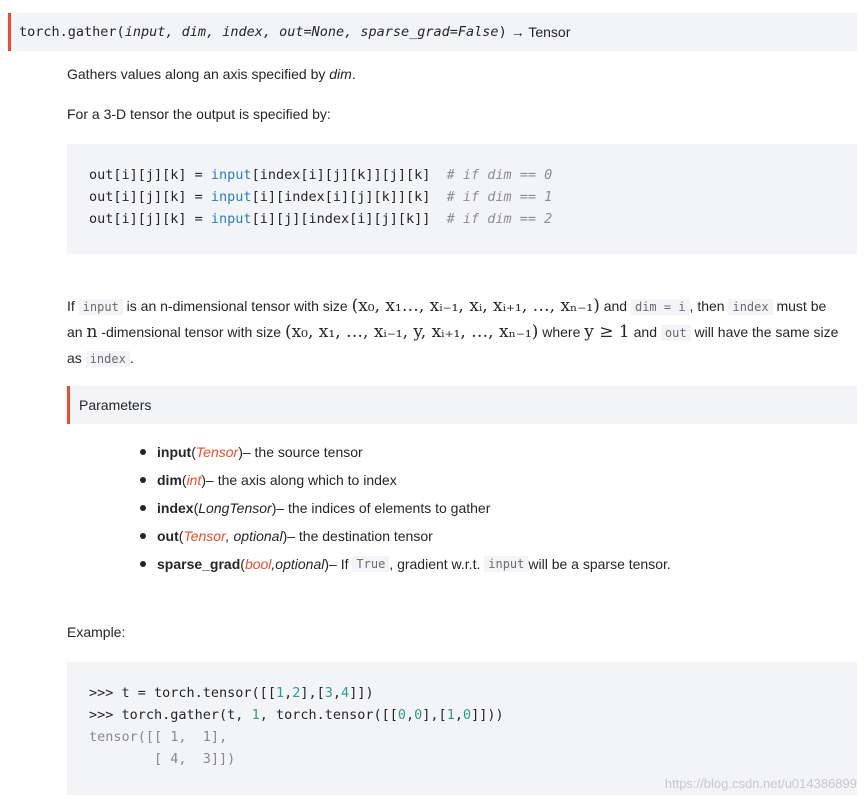 This screenshot has height=805, width=865. I want to click on desc1-suffix: ., so click(353, 74).